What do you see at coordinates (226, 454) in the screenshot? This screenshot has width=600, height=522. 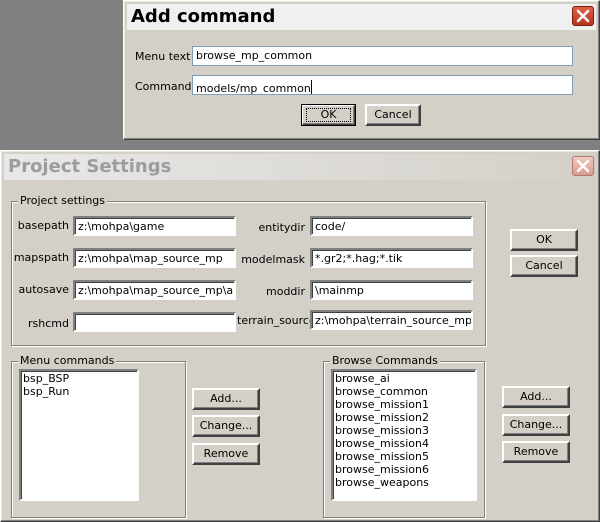 I see `menu-commands-remove-button: Remove` at bounding box center [226, 454].